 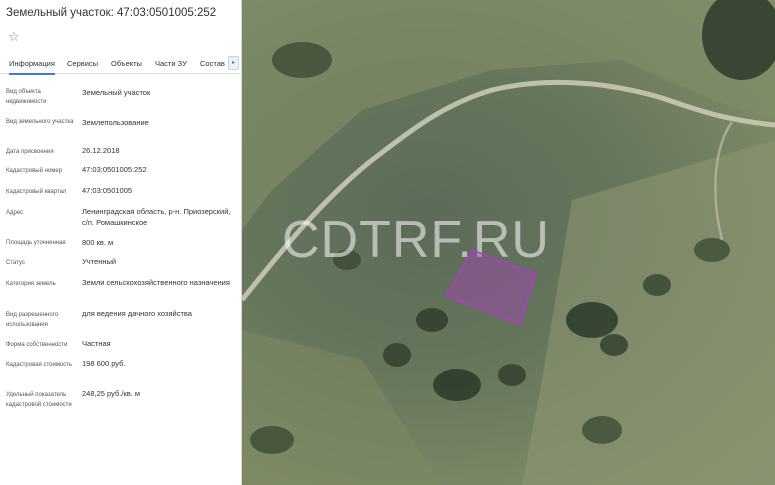 What do you see at coordinates (115, 122) in the screenshot?
I see `value-parcel-type: Землепользование` at bounding box center [115, 122].